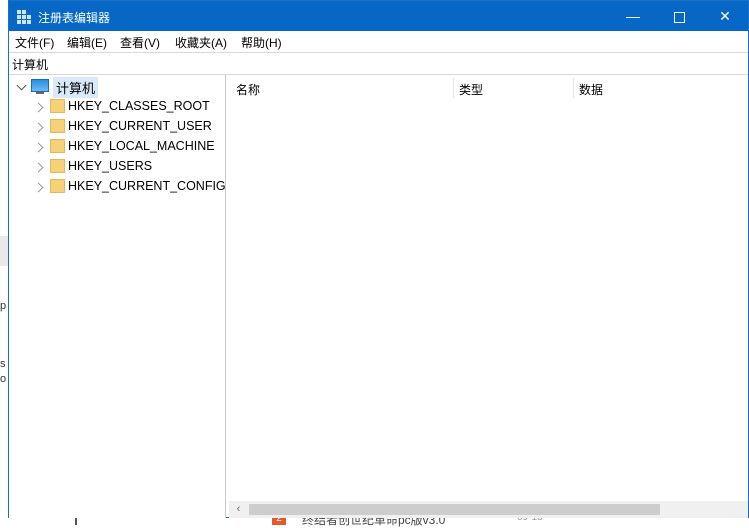 This screenshot has height=528, width=749. I want to click on background-letter: s, so click(3, 364).